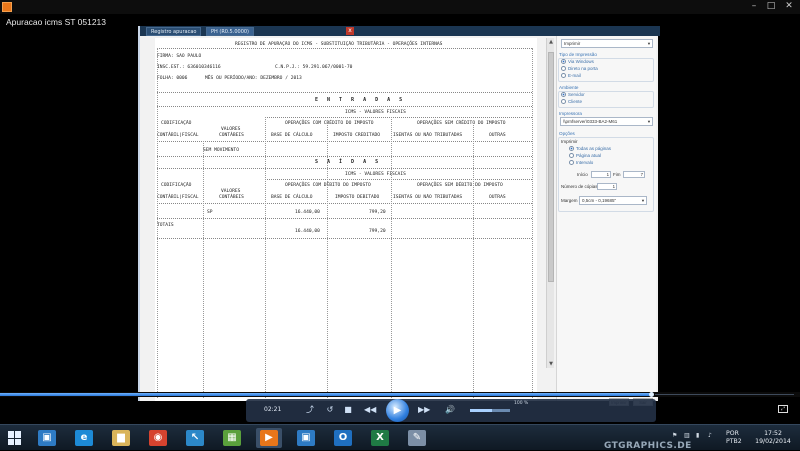  Describe the element at coordinates (178, 197) in the screenshot. I see `col-contabil-fiscal-saidas: CONTÁBIL|FISCAL` at that location.